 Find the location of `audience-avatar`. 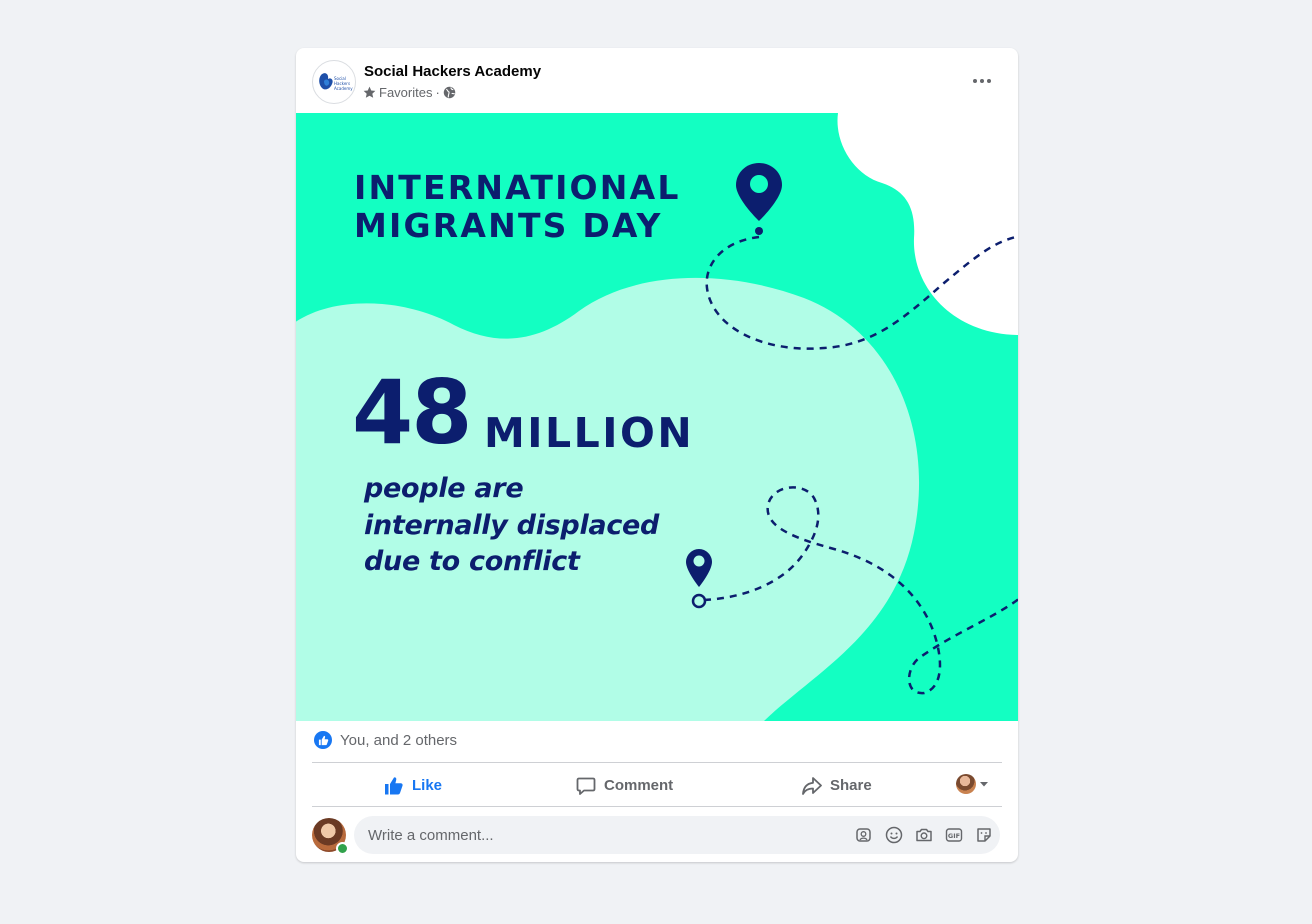

audience-avatar is located at coordinates (966, 784).